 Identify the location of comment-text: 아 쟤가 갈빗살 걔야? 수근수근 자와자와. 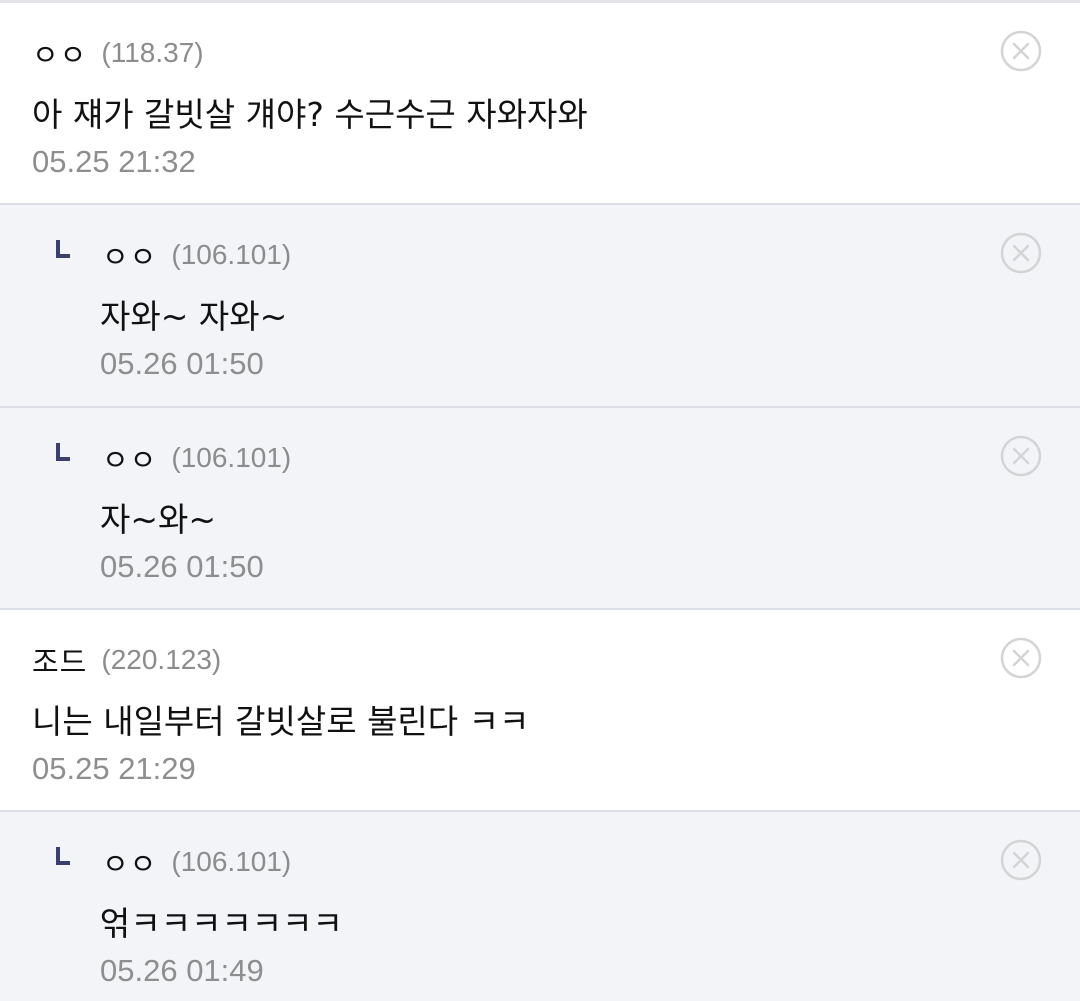
(310, 114).